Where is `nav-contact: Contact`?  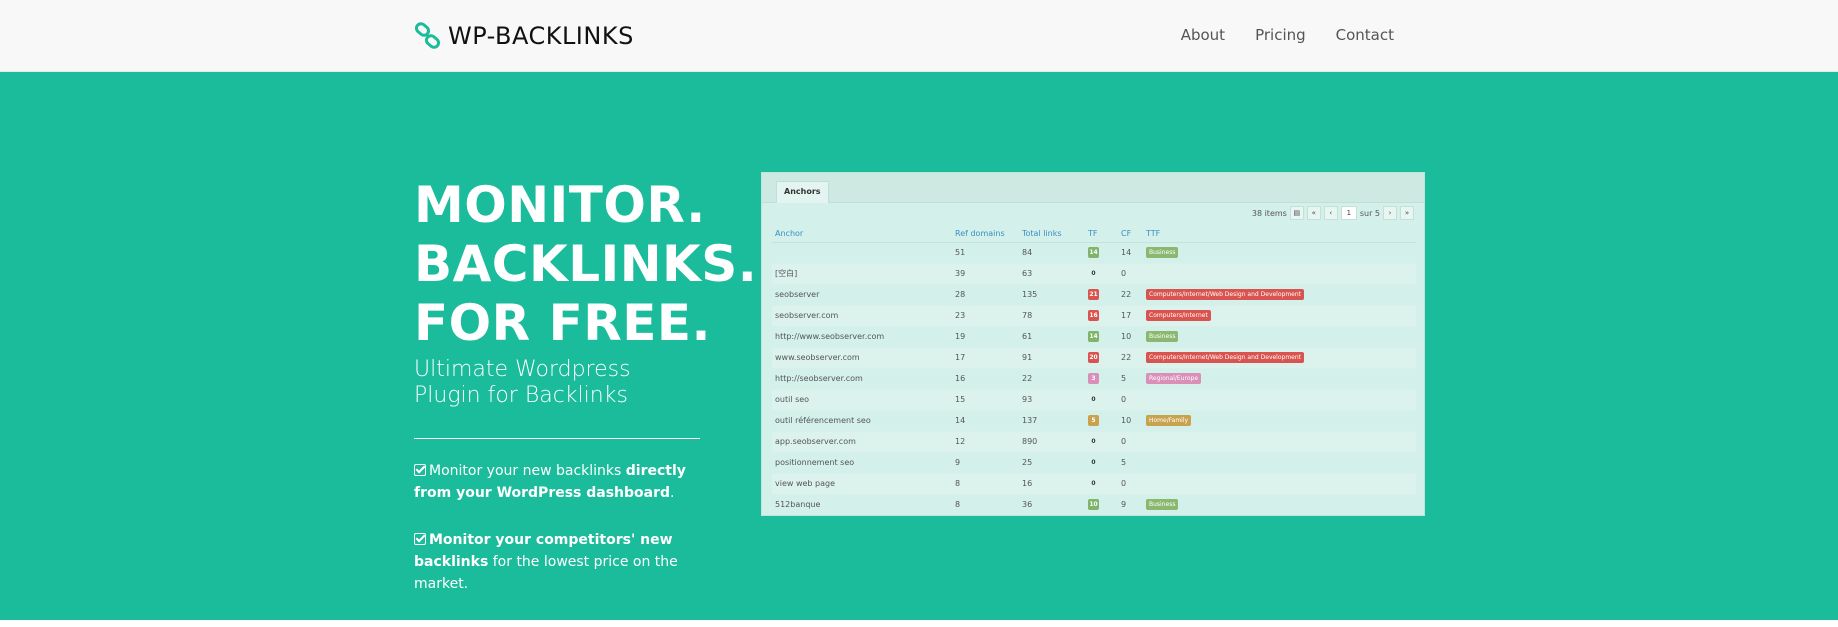
nav-contact: Contact is located at coordinates (1365, 35).